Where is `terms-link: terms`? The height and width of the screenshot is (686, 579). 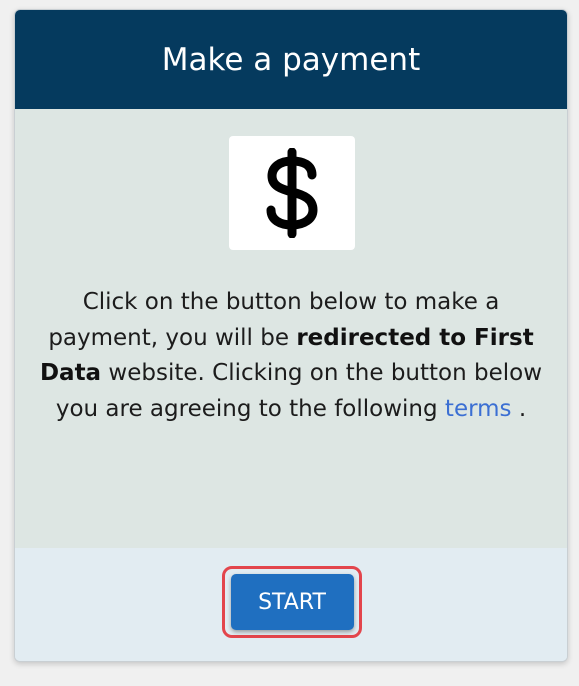 terms-link: terms is located at coordinates (478, 409).